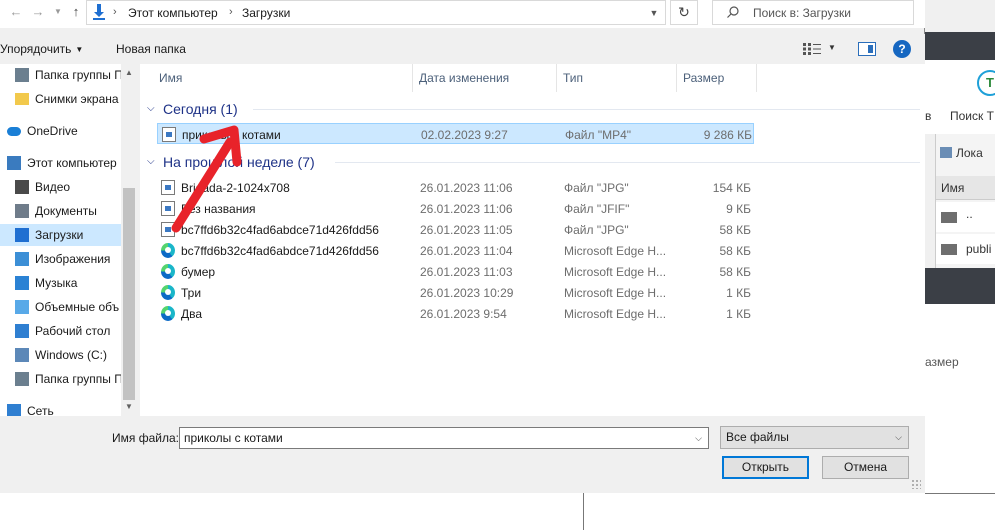 The width and height of the screenshot is (995, 530). Describe the element at coordinates (684, 12) in the screenshot. I see `refresh-icon: ↻` at that location.